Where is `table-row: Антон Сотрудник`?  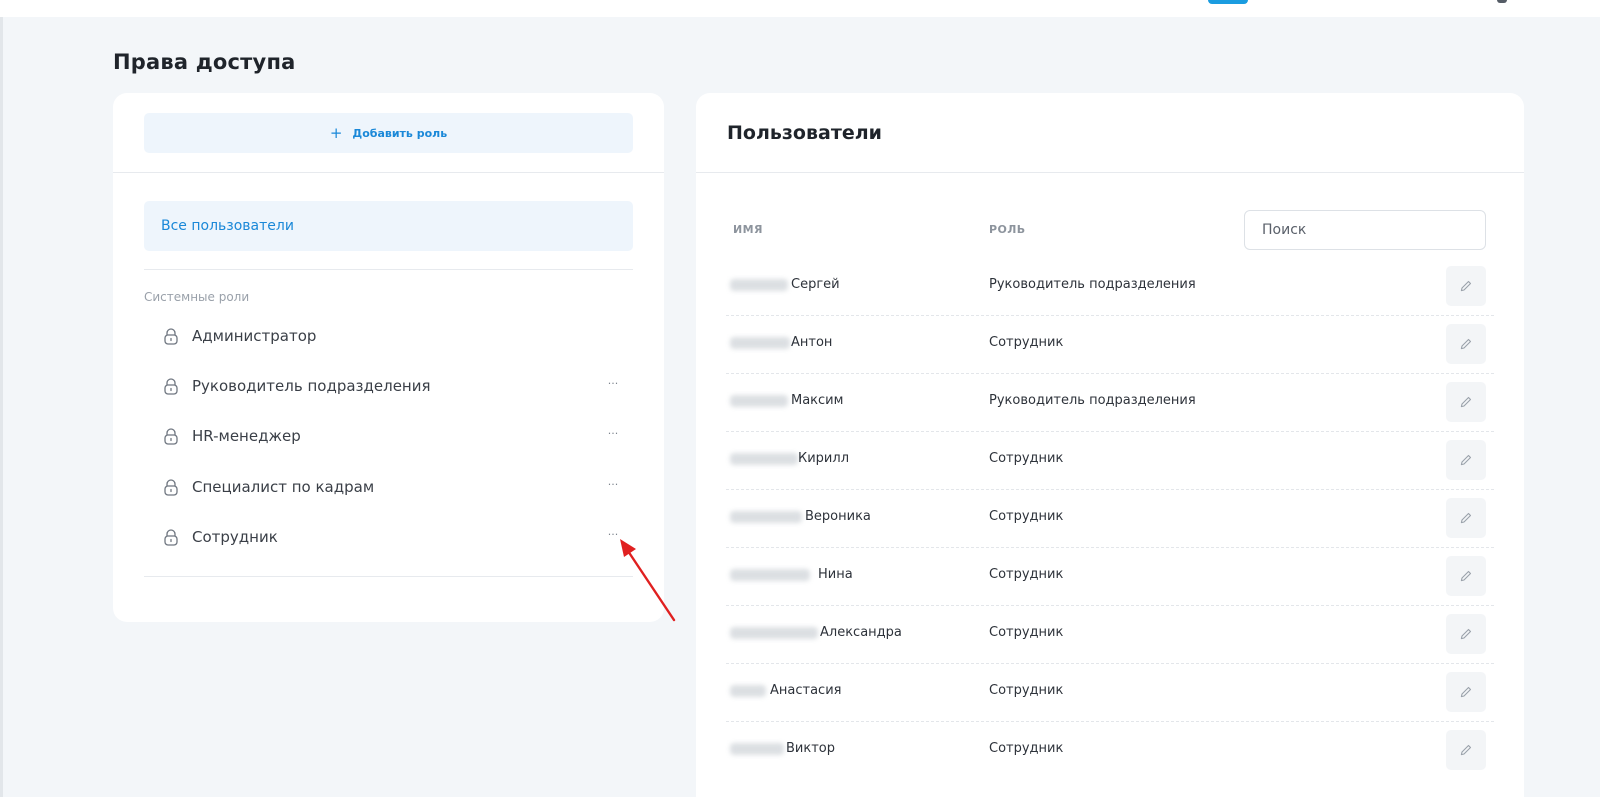 table-row: Антон Сотрудник is located at coordinates (1110, 345).